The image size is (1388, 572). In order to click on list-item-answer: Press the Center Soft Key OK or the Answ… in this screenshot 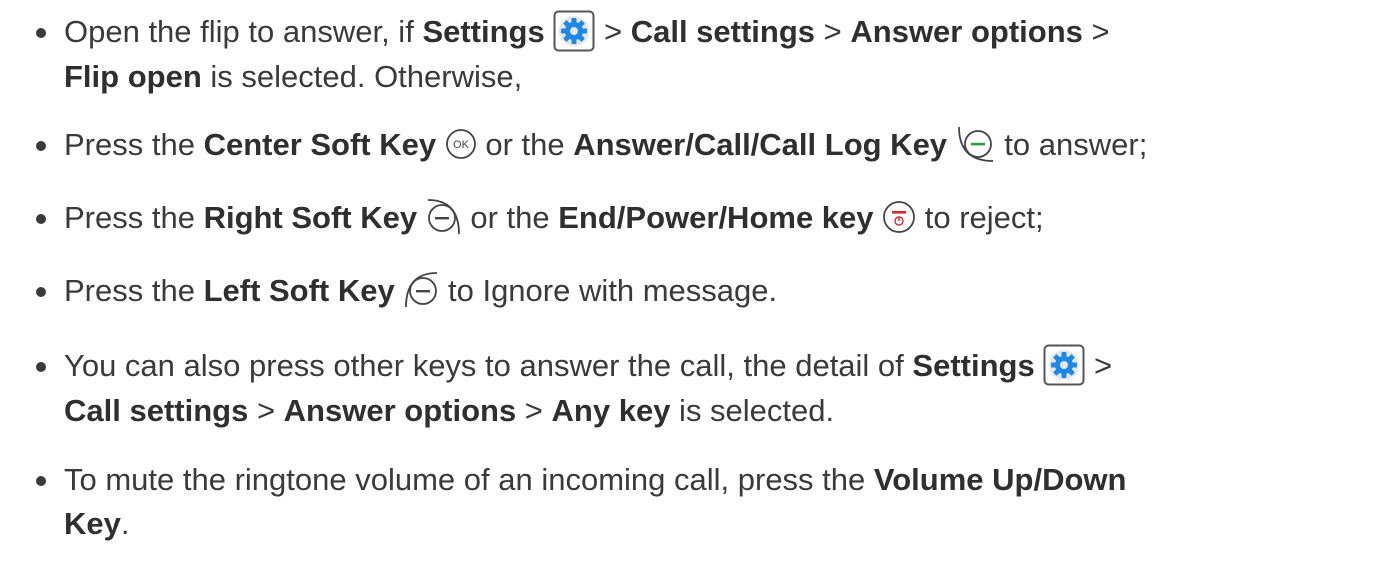, I will do `click(708, 145)`.